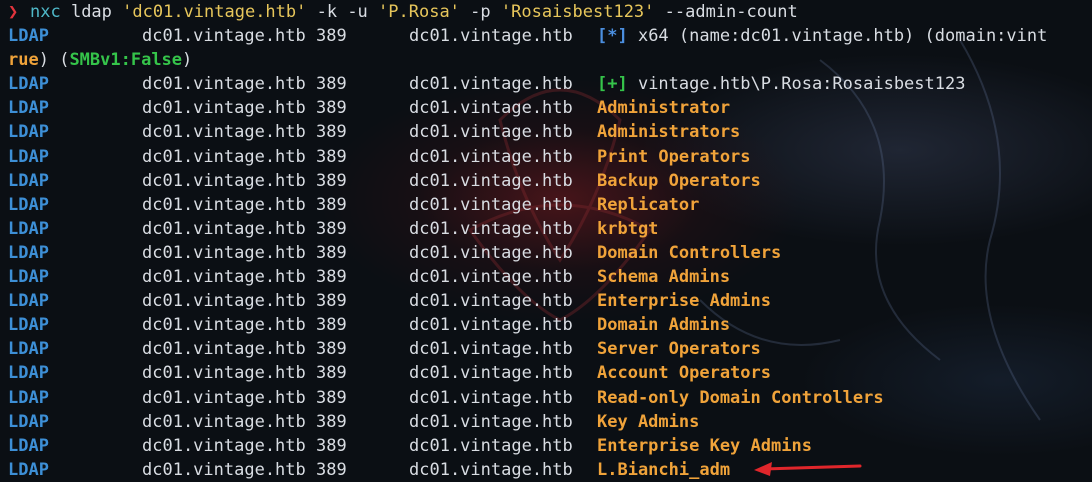  I want to click on result-value: Administrators, so click(669, 132).